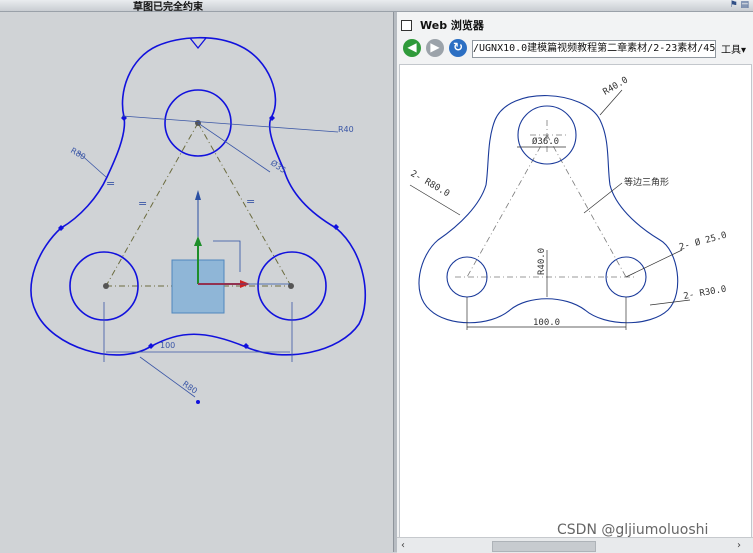 The width and height of the screenshot is (753, 553). Describe the element at coordinates (733, 48) in the screenshot. I see `tools-menu: 工具▾` at that location.